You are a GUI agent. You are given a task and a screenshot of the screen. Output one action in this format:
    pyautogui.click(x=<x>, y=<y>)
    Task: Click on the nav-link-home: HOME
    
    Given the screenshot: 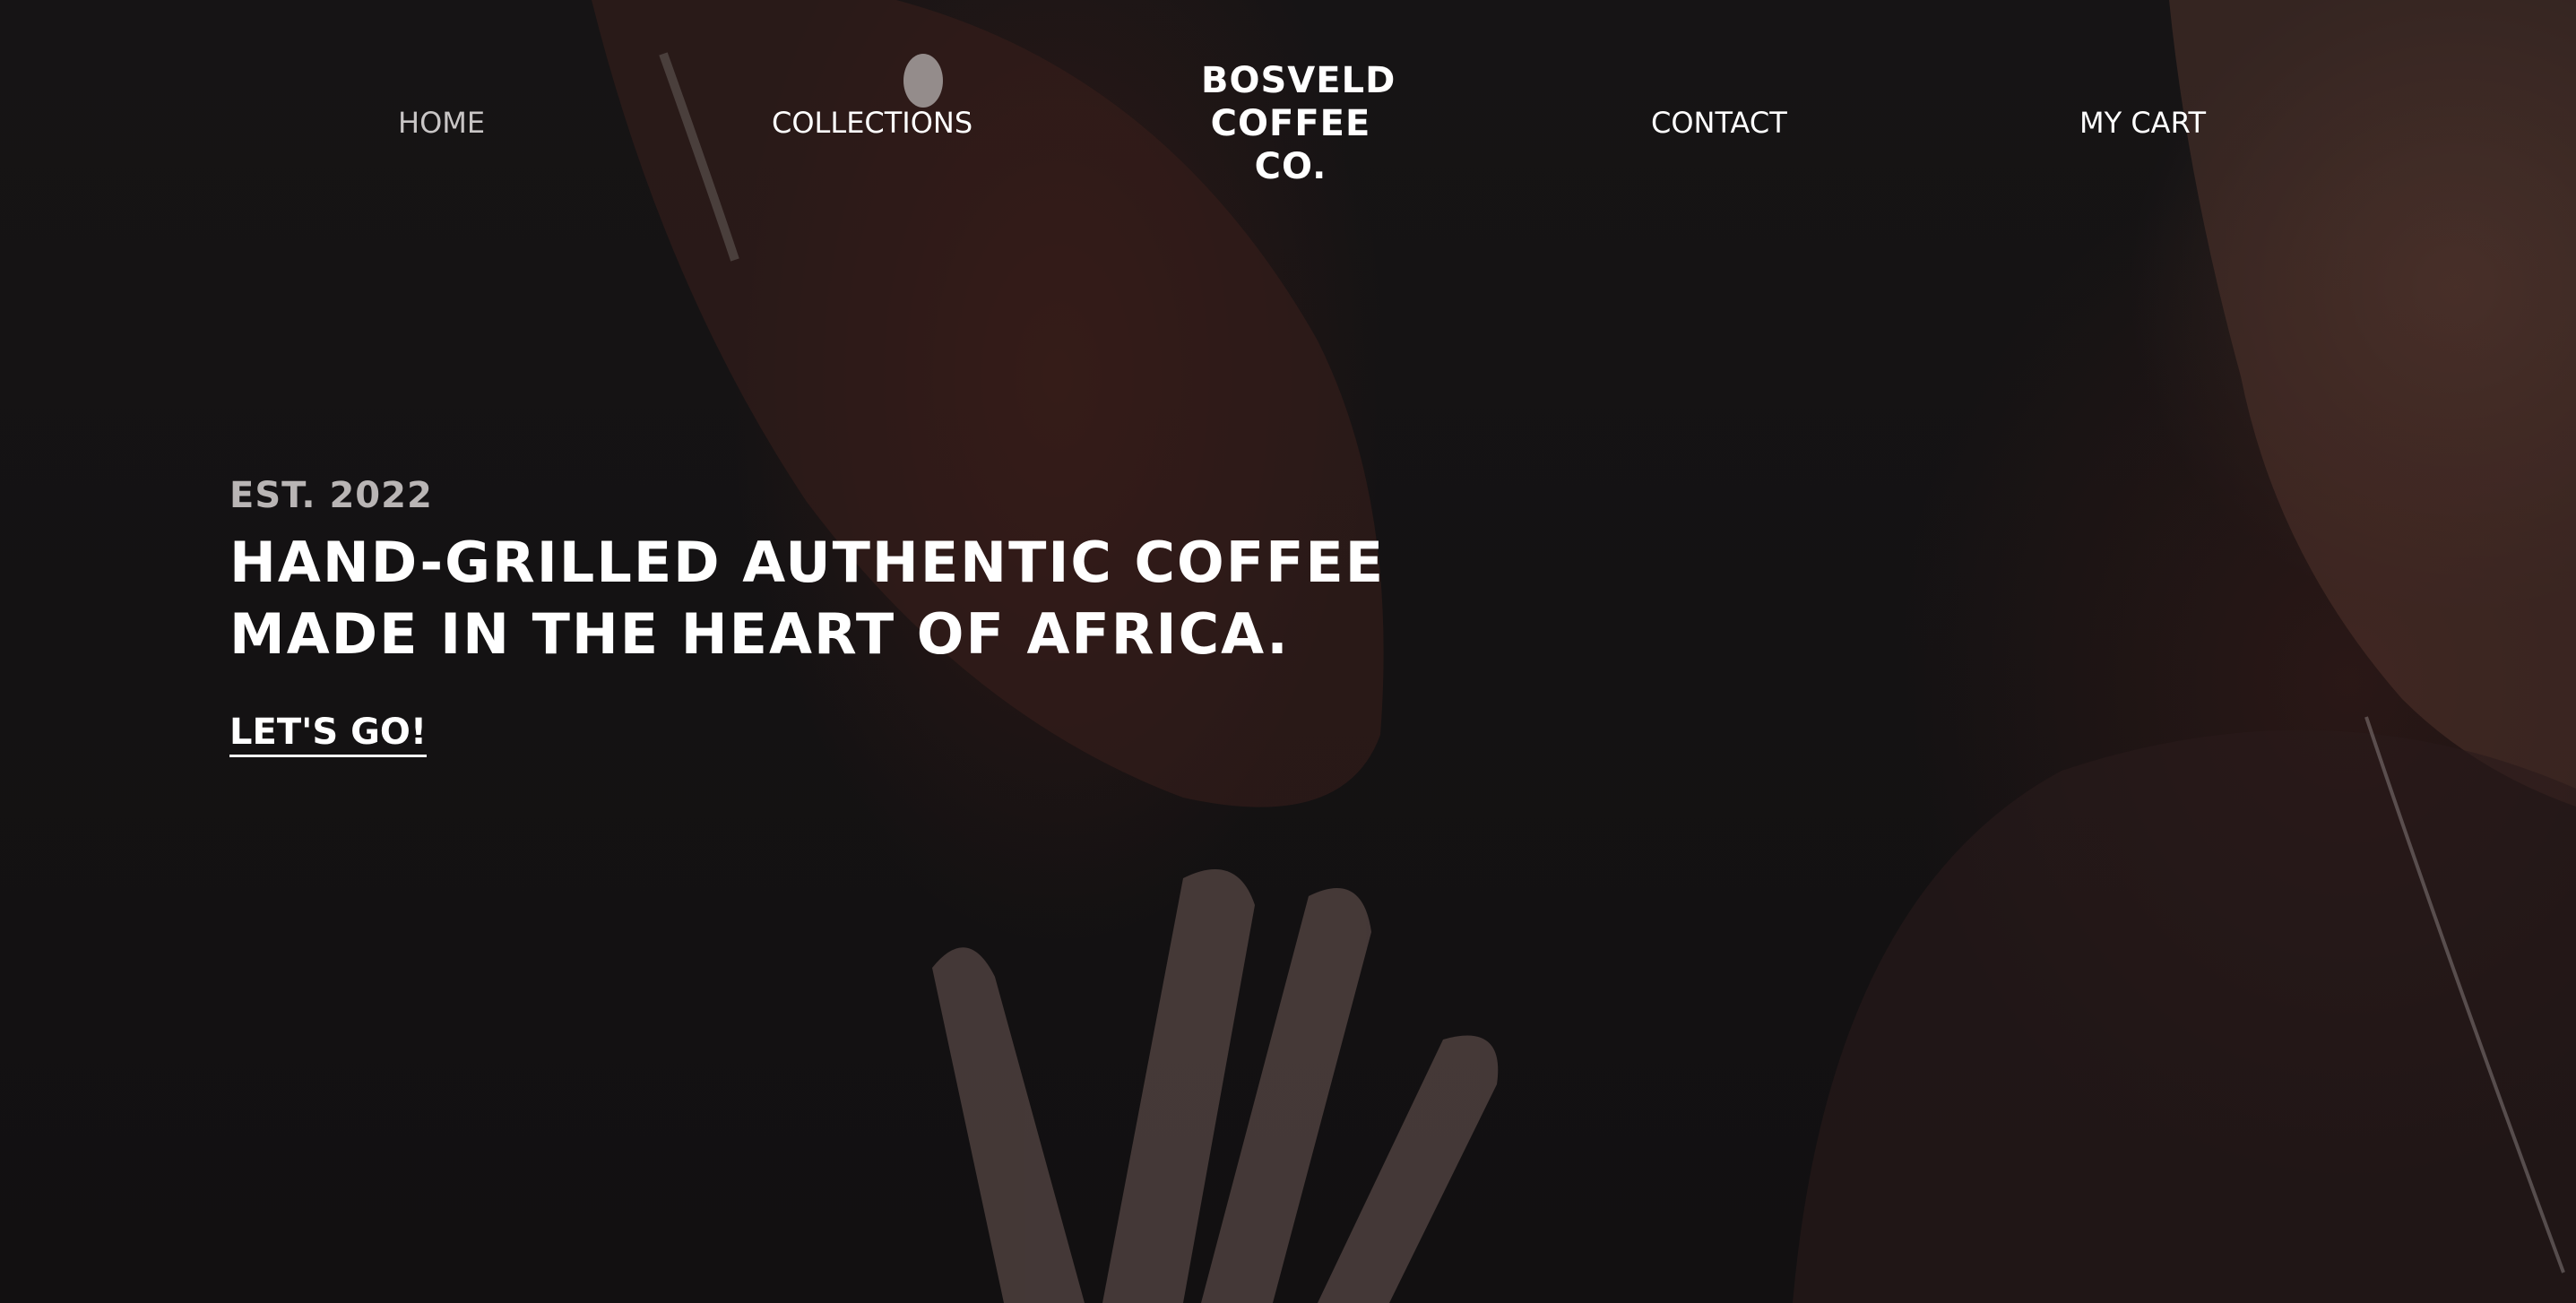 What is the action you would take?
    pyautogui.click(x=441, y=123)
    